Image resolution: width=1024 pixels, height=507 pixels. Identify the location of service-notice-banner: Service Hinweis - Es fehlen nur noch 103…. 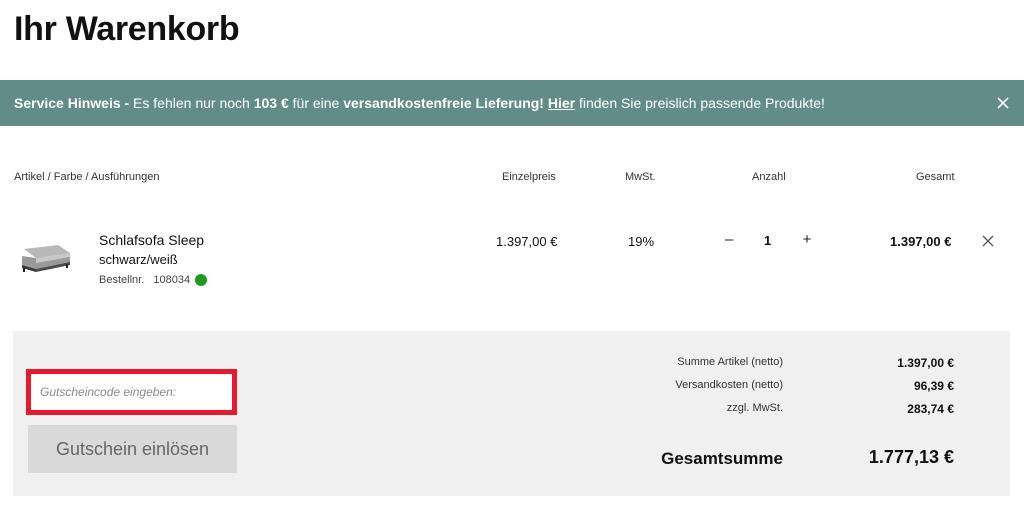
(512, 103).